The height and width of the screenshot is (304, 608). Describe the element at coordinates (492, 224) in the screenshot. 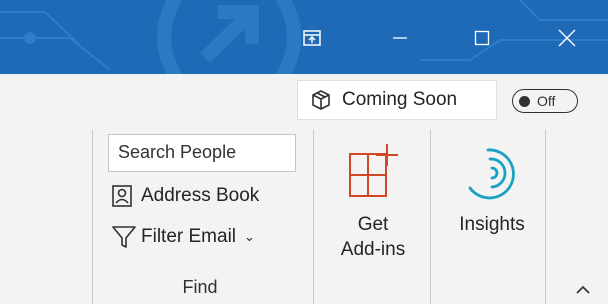

I see `insights-label: Insights` at that location.